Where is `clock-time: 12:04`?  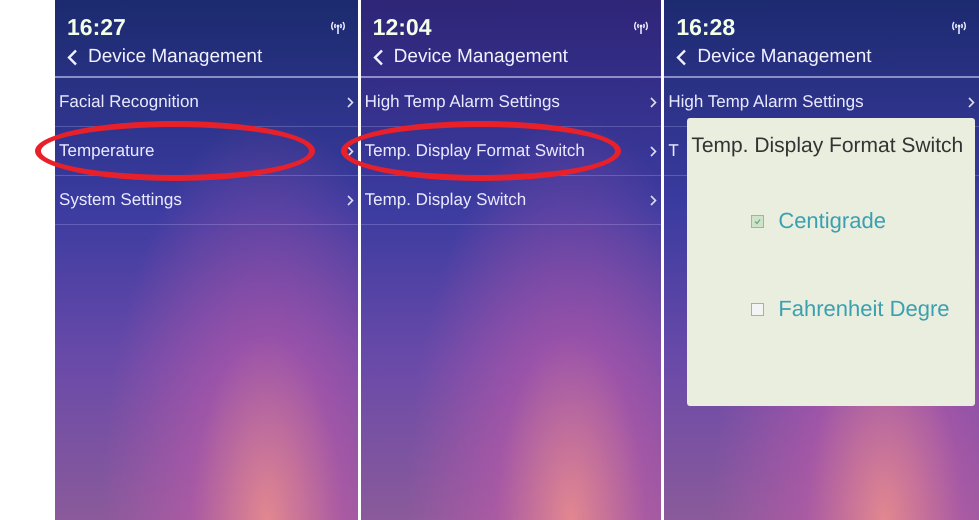
clock-time: 12:04 is located at coordinates (402, 27).